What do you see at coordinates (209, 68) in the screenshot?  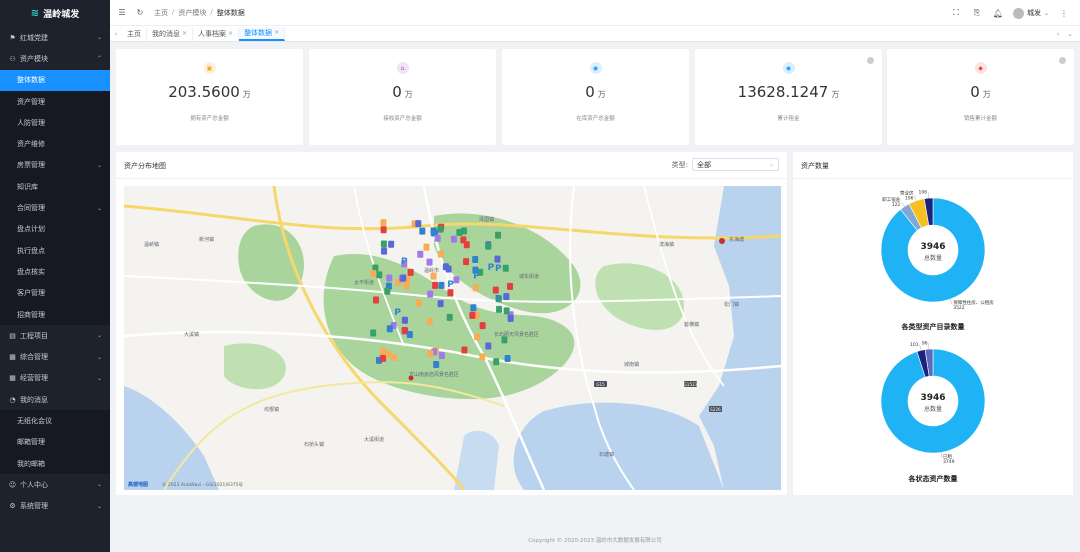 I see `briefcase-icon: ▣` at bounding box center [209, 68].